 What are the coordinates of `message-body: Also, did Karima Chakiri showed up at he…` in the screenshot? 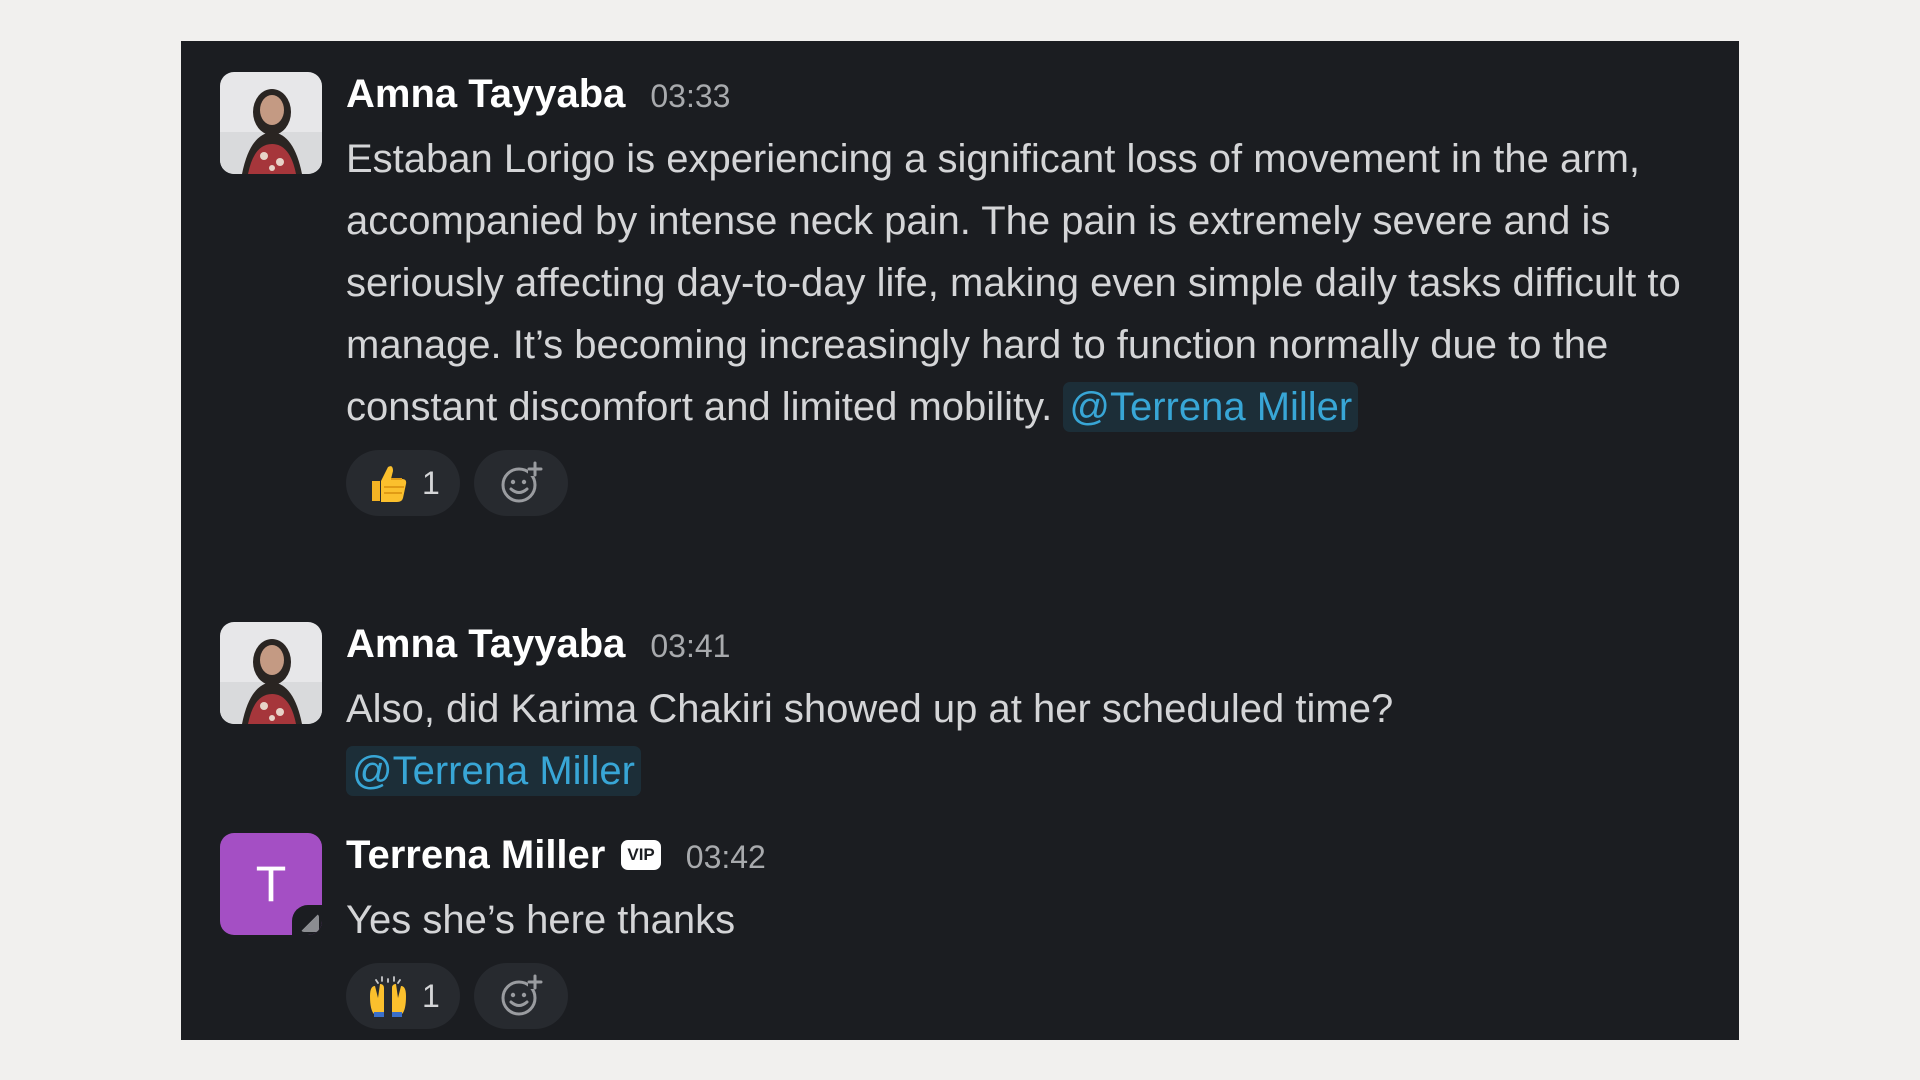 It's located at (1026, 740).